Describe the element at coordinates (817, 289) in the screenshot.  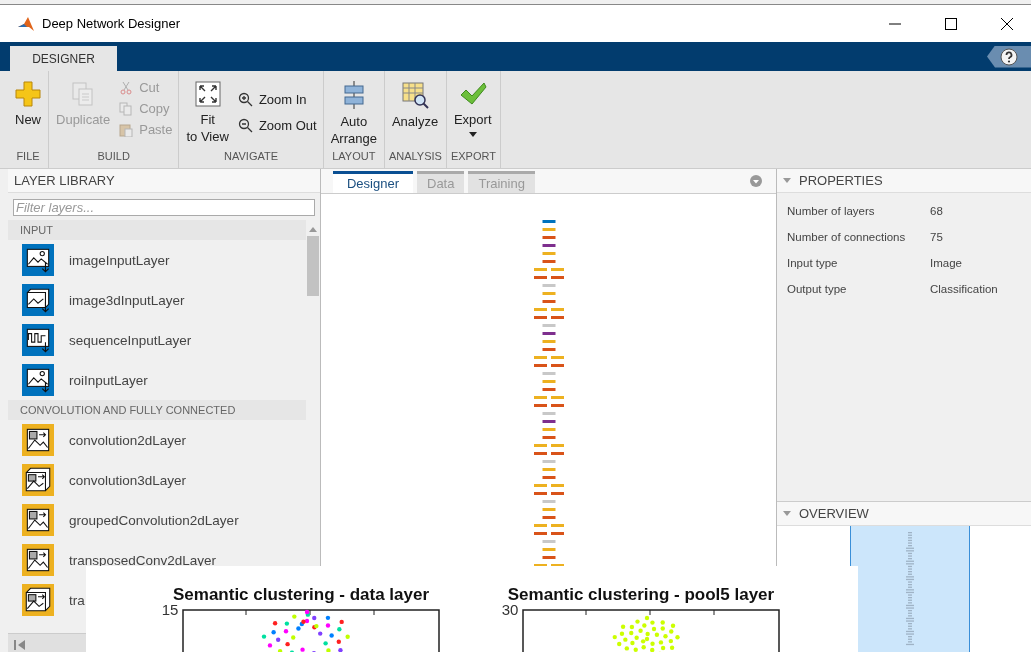
I see `property-name: Output type` at that location.